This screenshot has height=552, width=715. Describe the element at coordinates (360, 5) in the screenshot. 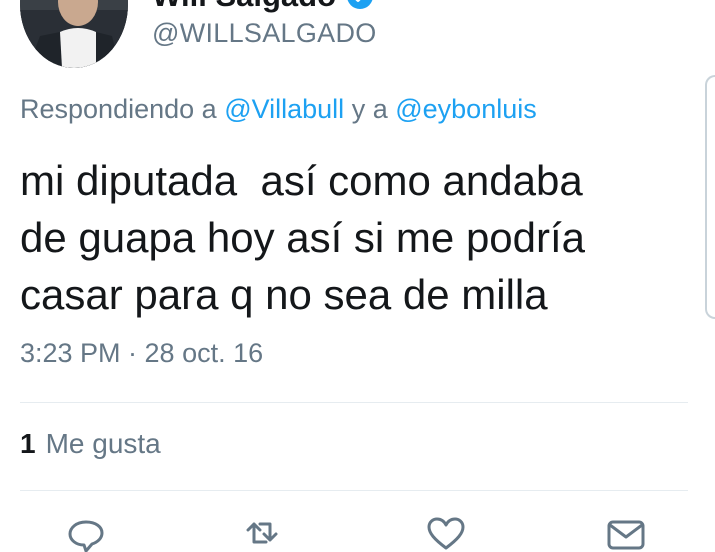

I see `verified-badge-icon` at that location.